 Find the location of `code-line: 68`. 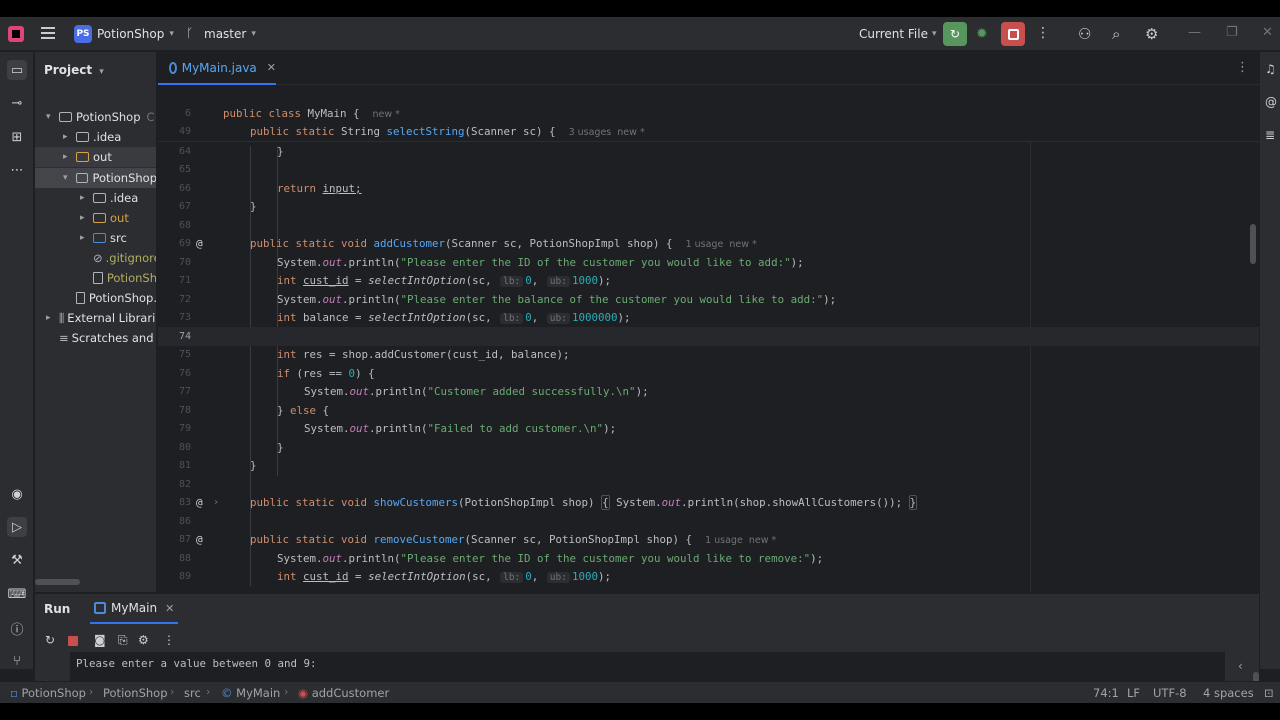

code-line: 68 is located at coordinates (708, 225).